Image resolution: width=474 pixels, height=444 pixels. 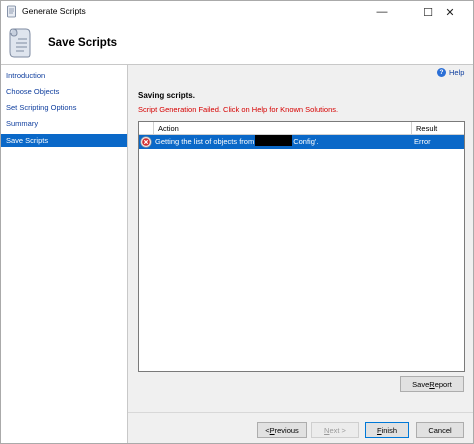 I want to click on action-text-prefix: Getting the list of objects from, so click(x=205, y=141).